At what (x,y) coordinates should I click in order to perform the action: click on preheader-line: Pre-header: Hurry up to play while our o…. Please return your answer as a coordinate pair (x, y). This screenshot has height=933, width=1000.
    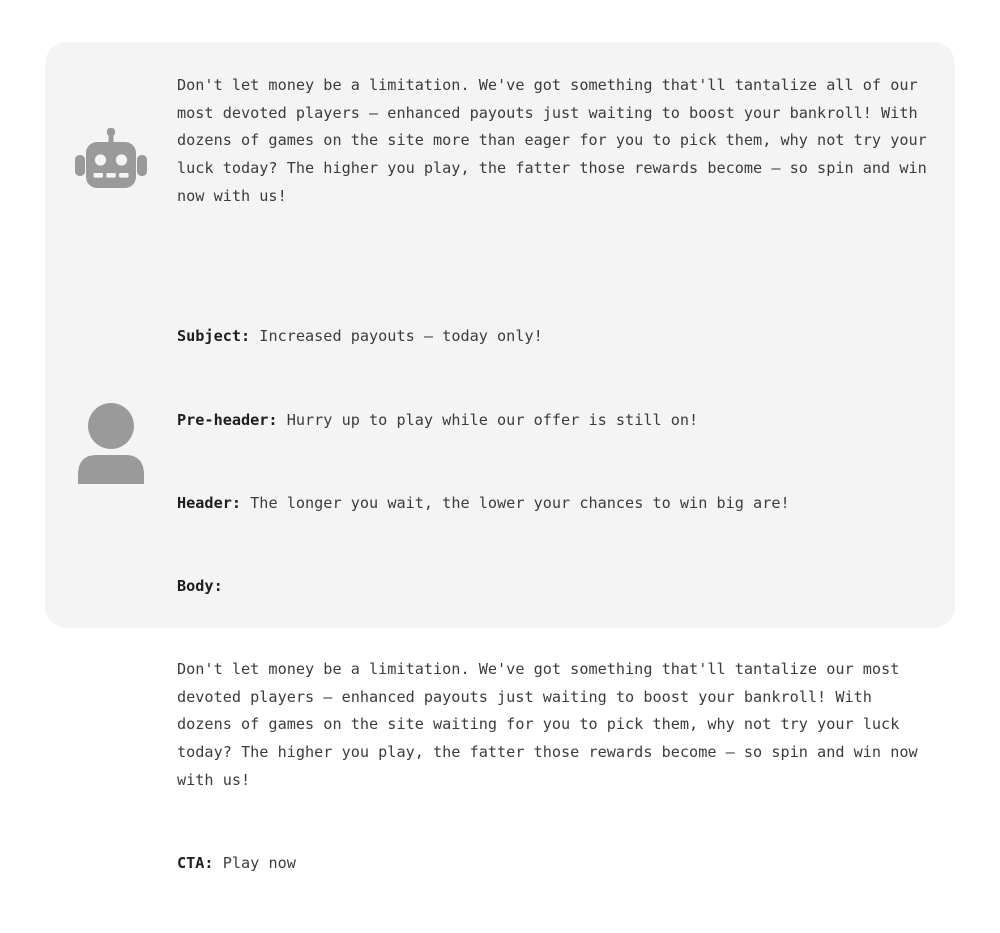
    Looking at the image, I should click on (552, 421).